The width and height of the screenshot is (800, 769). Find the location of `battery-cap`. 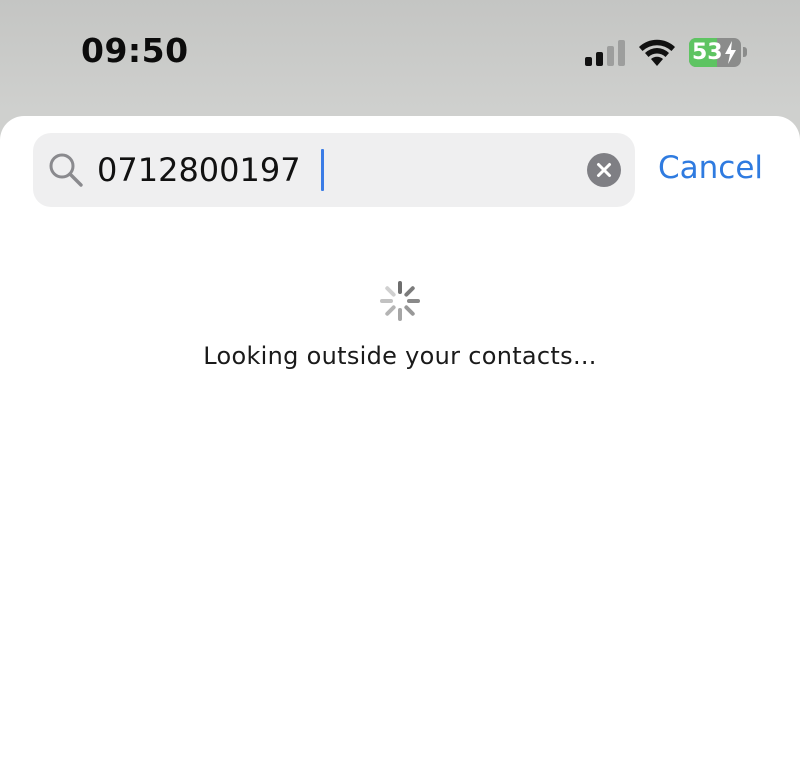

battery-cap is located at coordinates (745, 52).